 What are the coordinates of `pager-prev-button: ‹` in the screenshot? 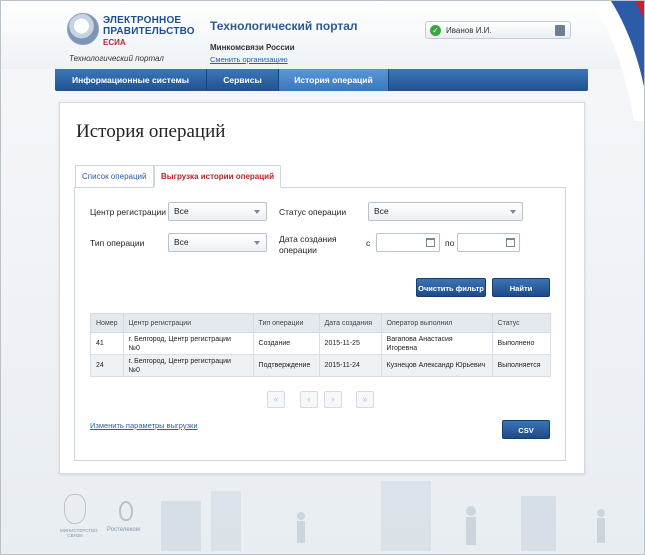 It's located at (309, 399).